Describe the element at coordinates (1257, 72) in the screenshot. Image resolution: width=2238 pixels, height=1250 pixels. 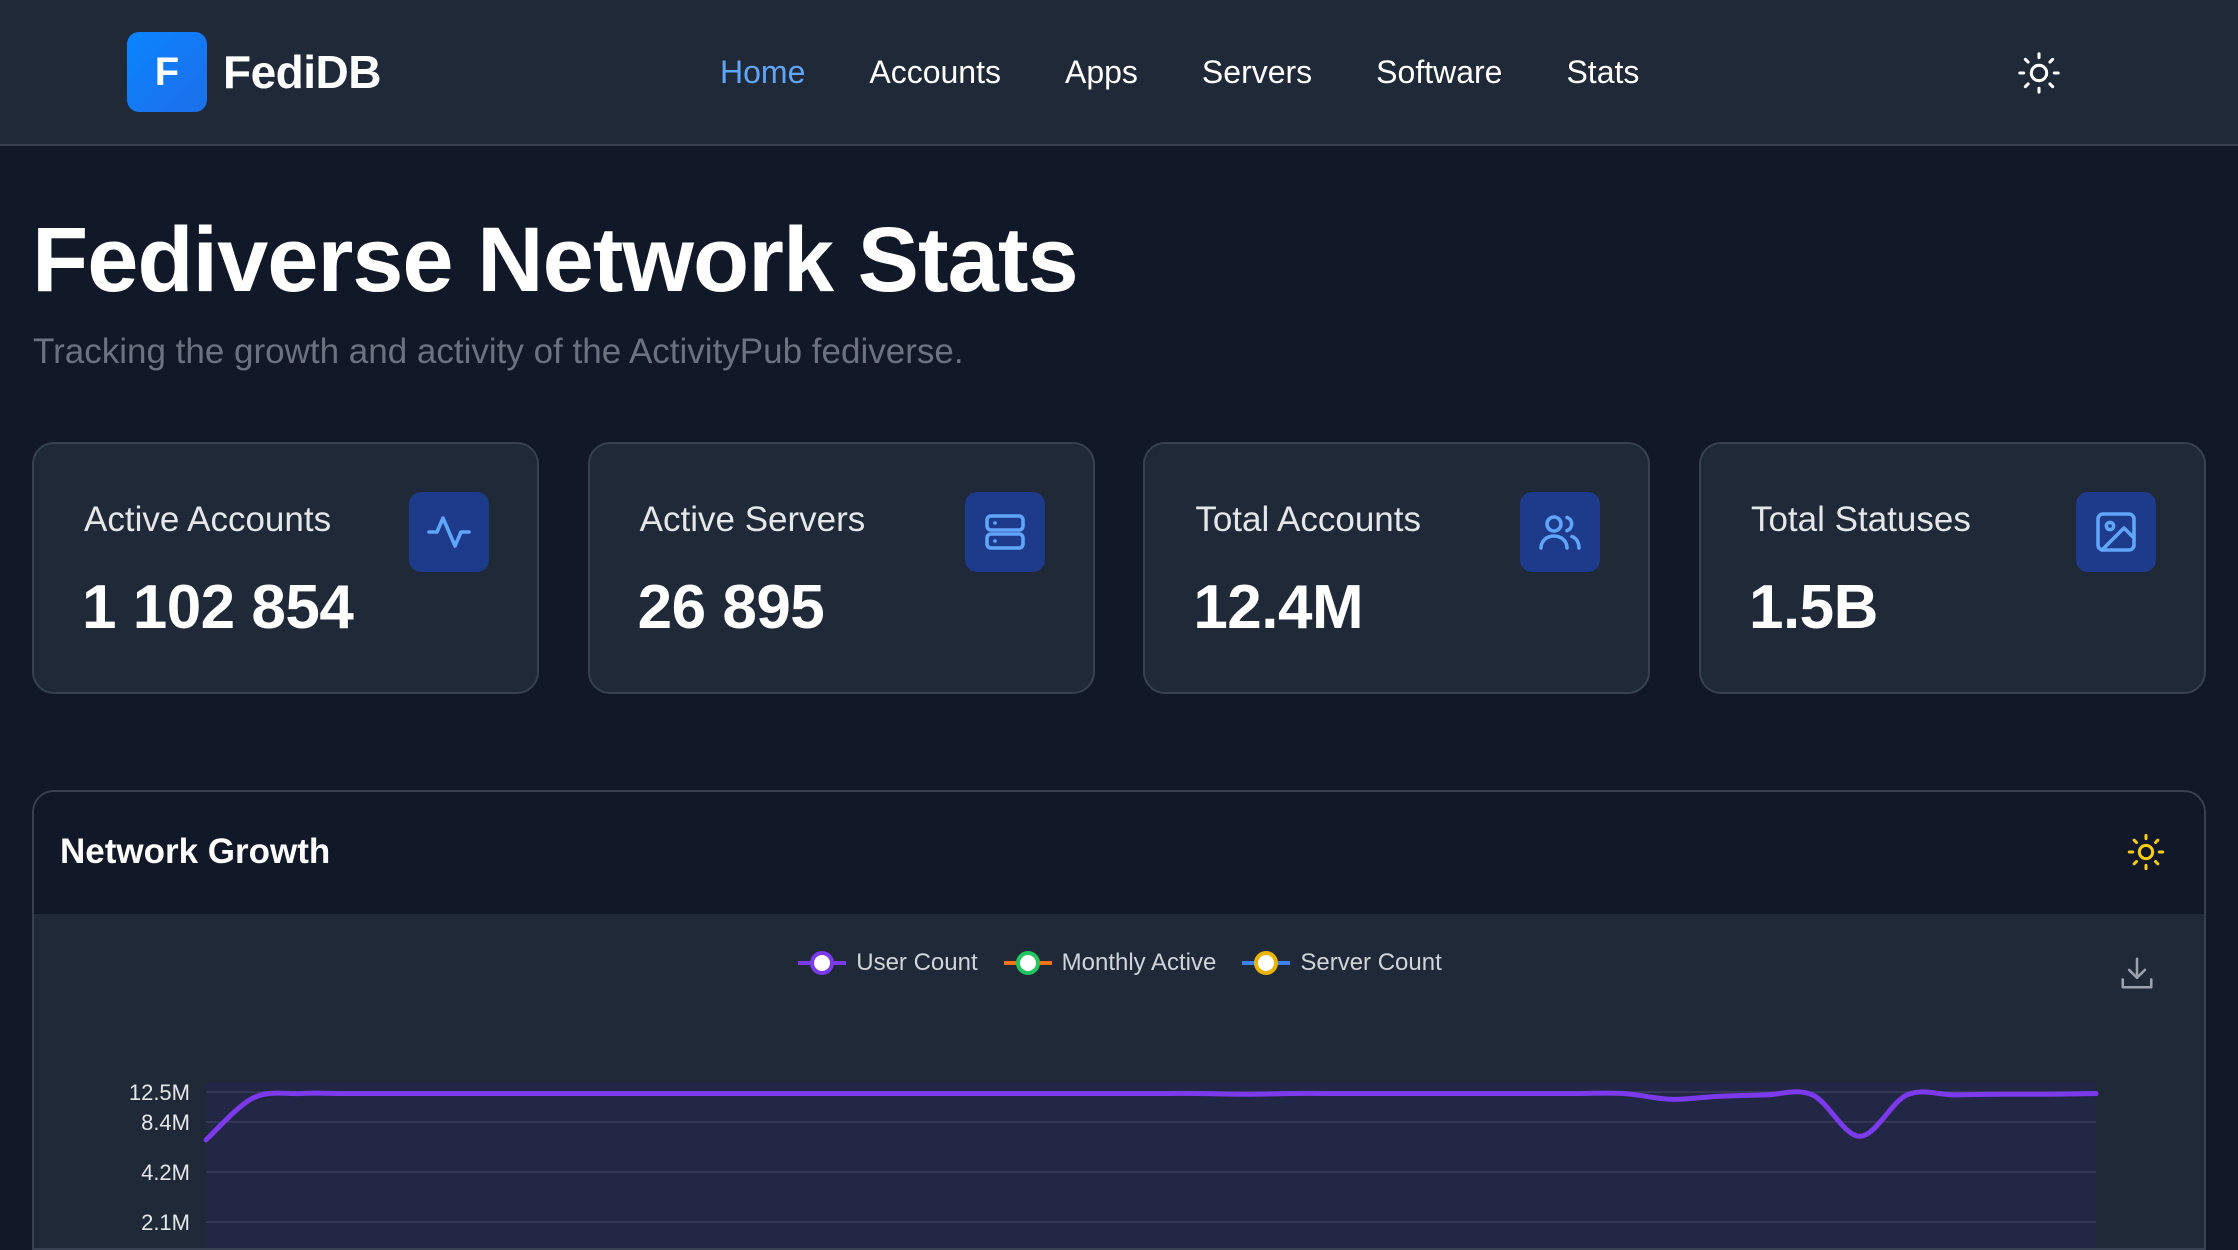
I see `nav-servers: Servers` at that location.